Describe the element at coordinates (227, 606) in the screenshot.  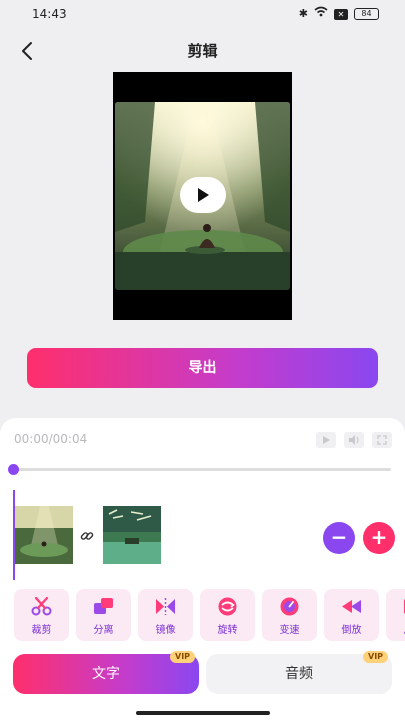
I see `rotate-icon` at that location.